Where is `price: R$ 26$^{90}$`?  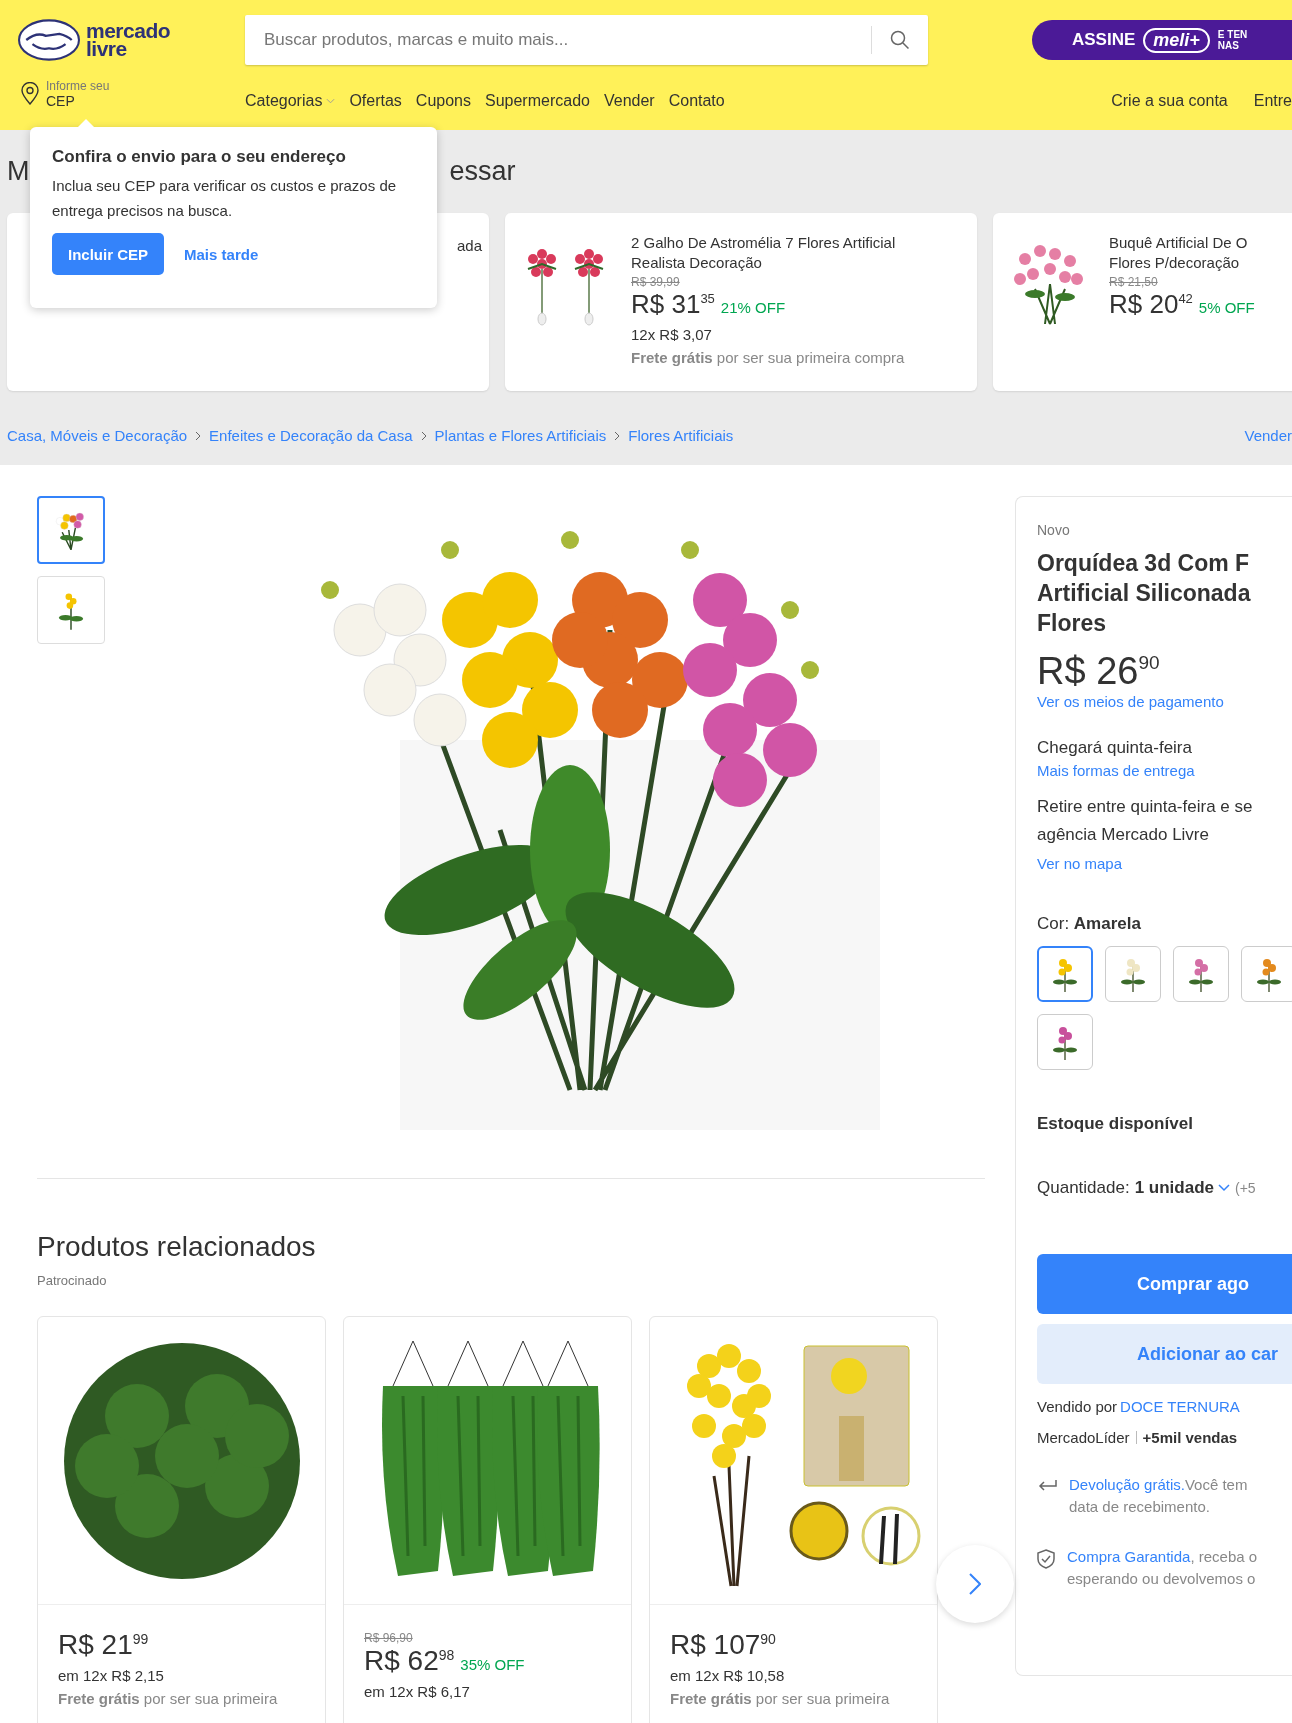 price: R$ 26$^{90}$ is located at coordinates (1098, 671).